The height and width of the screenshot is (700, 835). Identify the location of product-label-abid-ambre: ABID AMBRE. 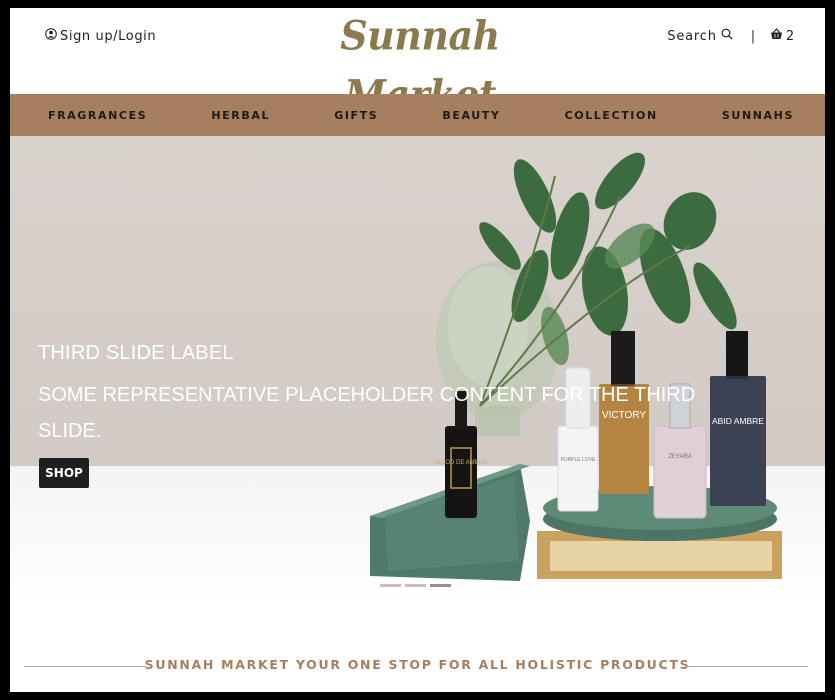
(738, 421).